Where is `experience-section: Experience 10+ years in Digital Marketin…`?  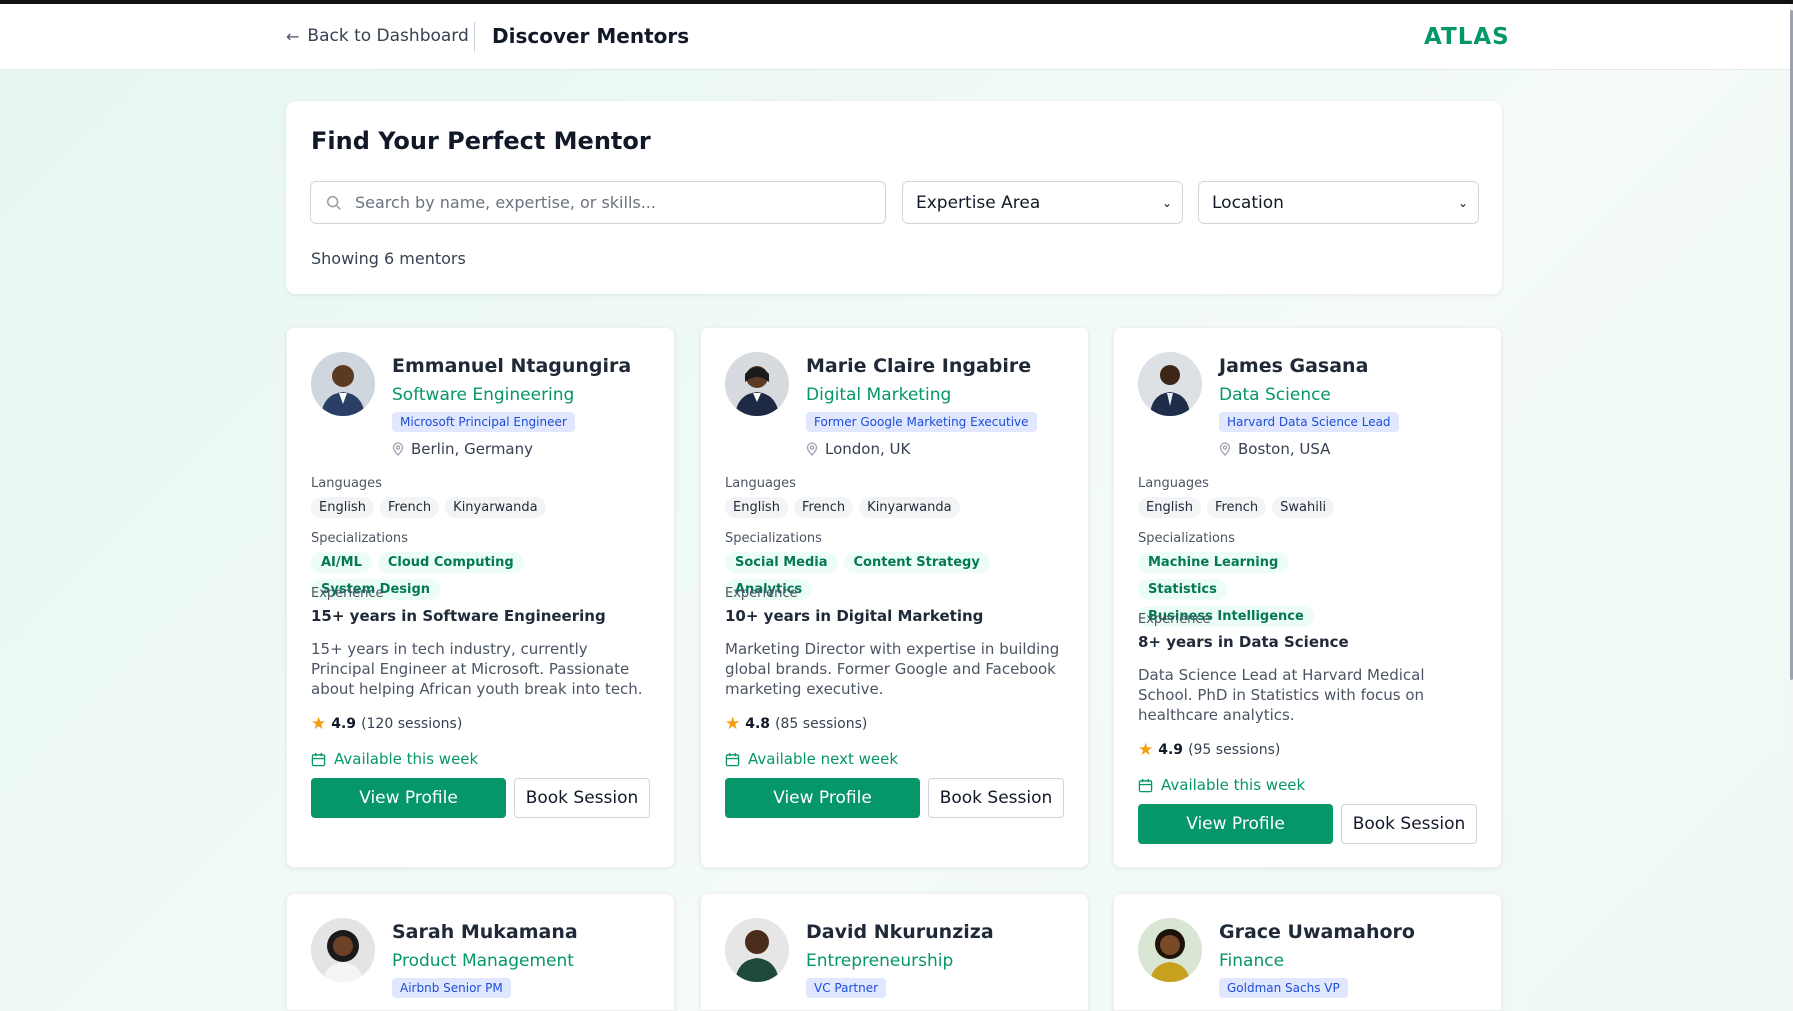 experience-section: Experience 10+ years in Digital Marketin… is located at coordinates (897, 605).